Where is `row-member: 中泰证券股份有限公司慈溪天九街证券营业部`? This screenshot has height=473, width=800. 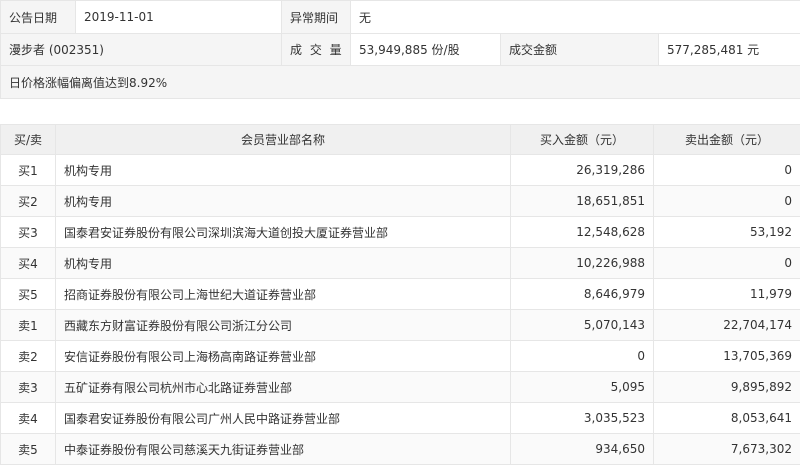
row-member: 中泰证券股份有限公司慈溪天九街证券营业部 is located at coordinates (283, 449).